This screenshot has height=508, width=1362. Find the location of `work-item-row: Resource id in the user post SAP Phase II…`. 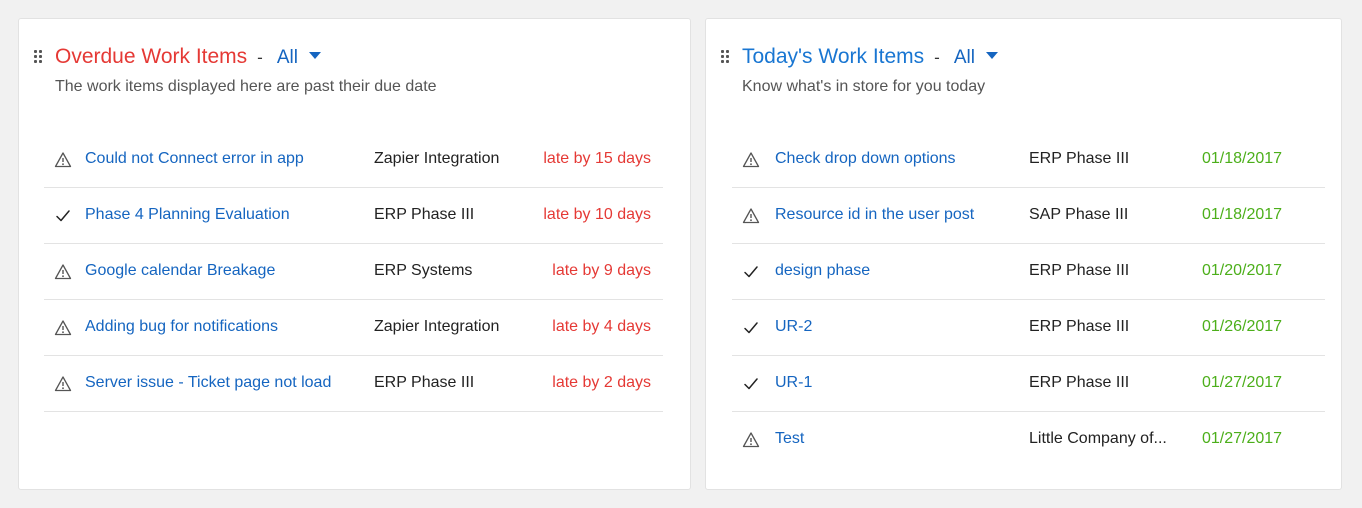

work-item-row: Resource id in the user post SAP Phase II… is located at coordinates (1028, 216).